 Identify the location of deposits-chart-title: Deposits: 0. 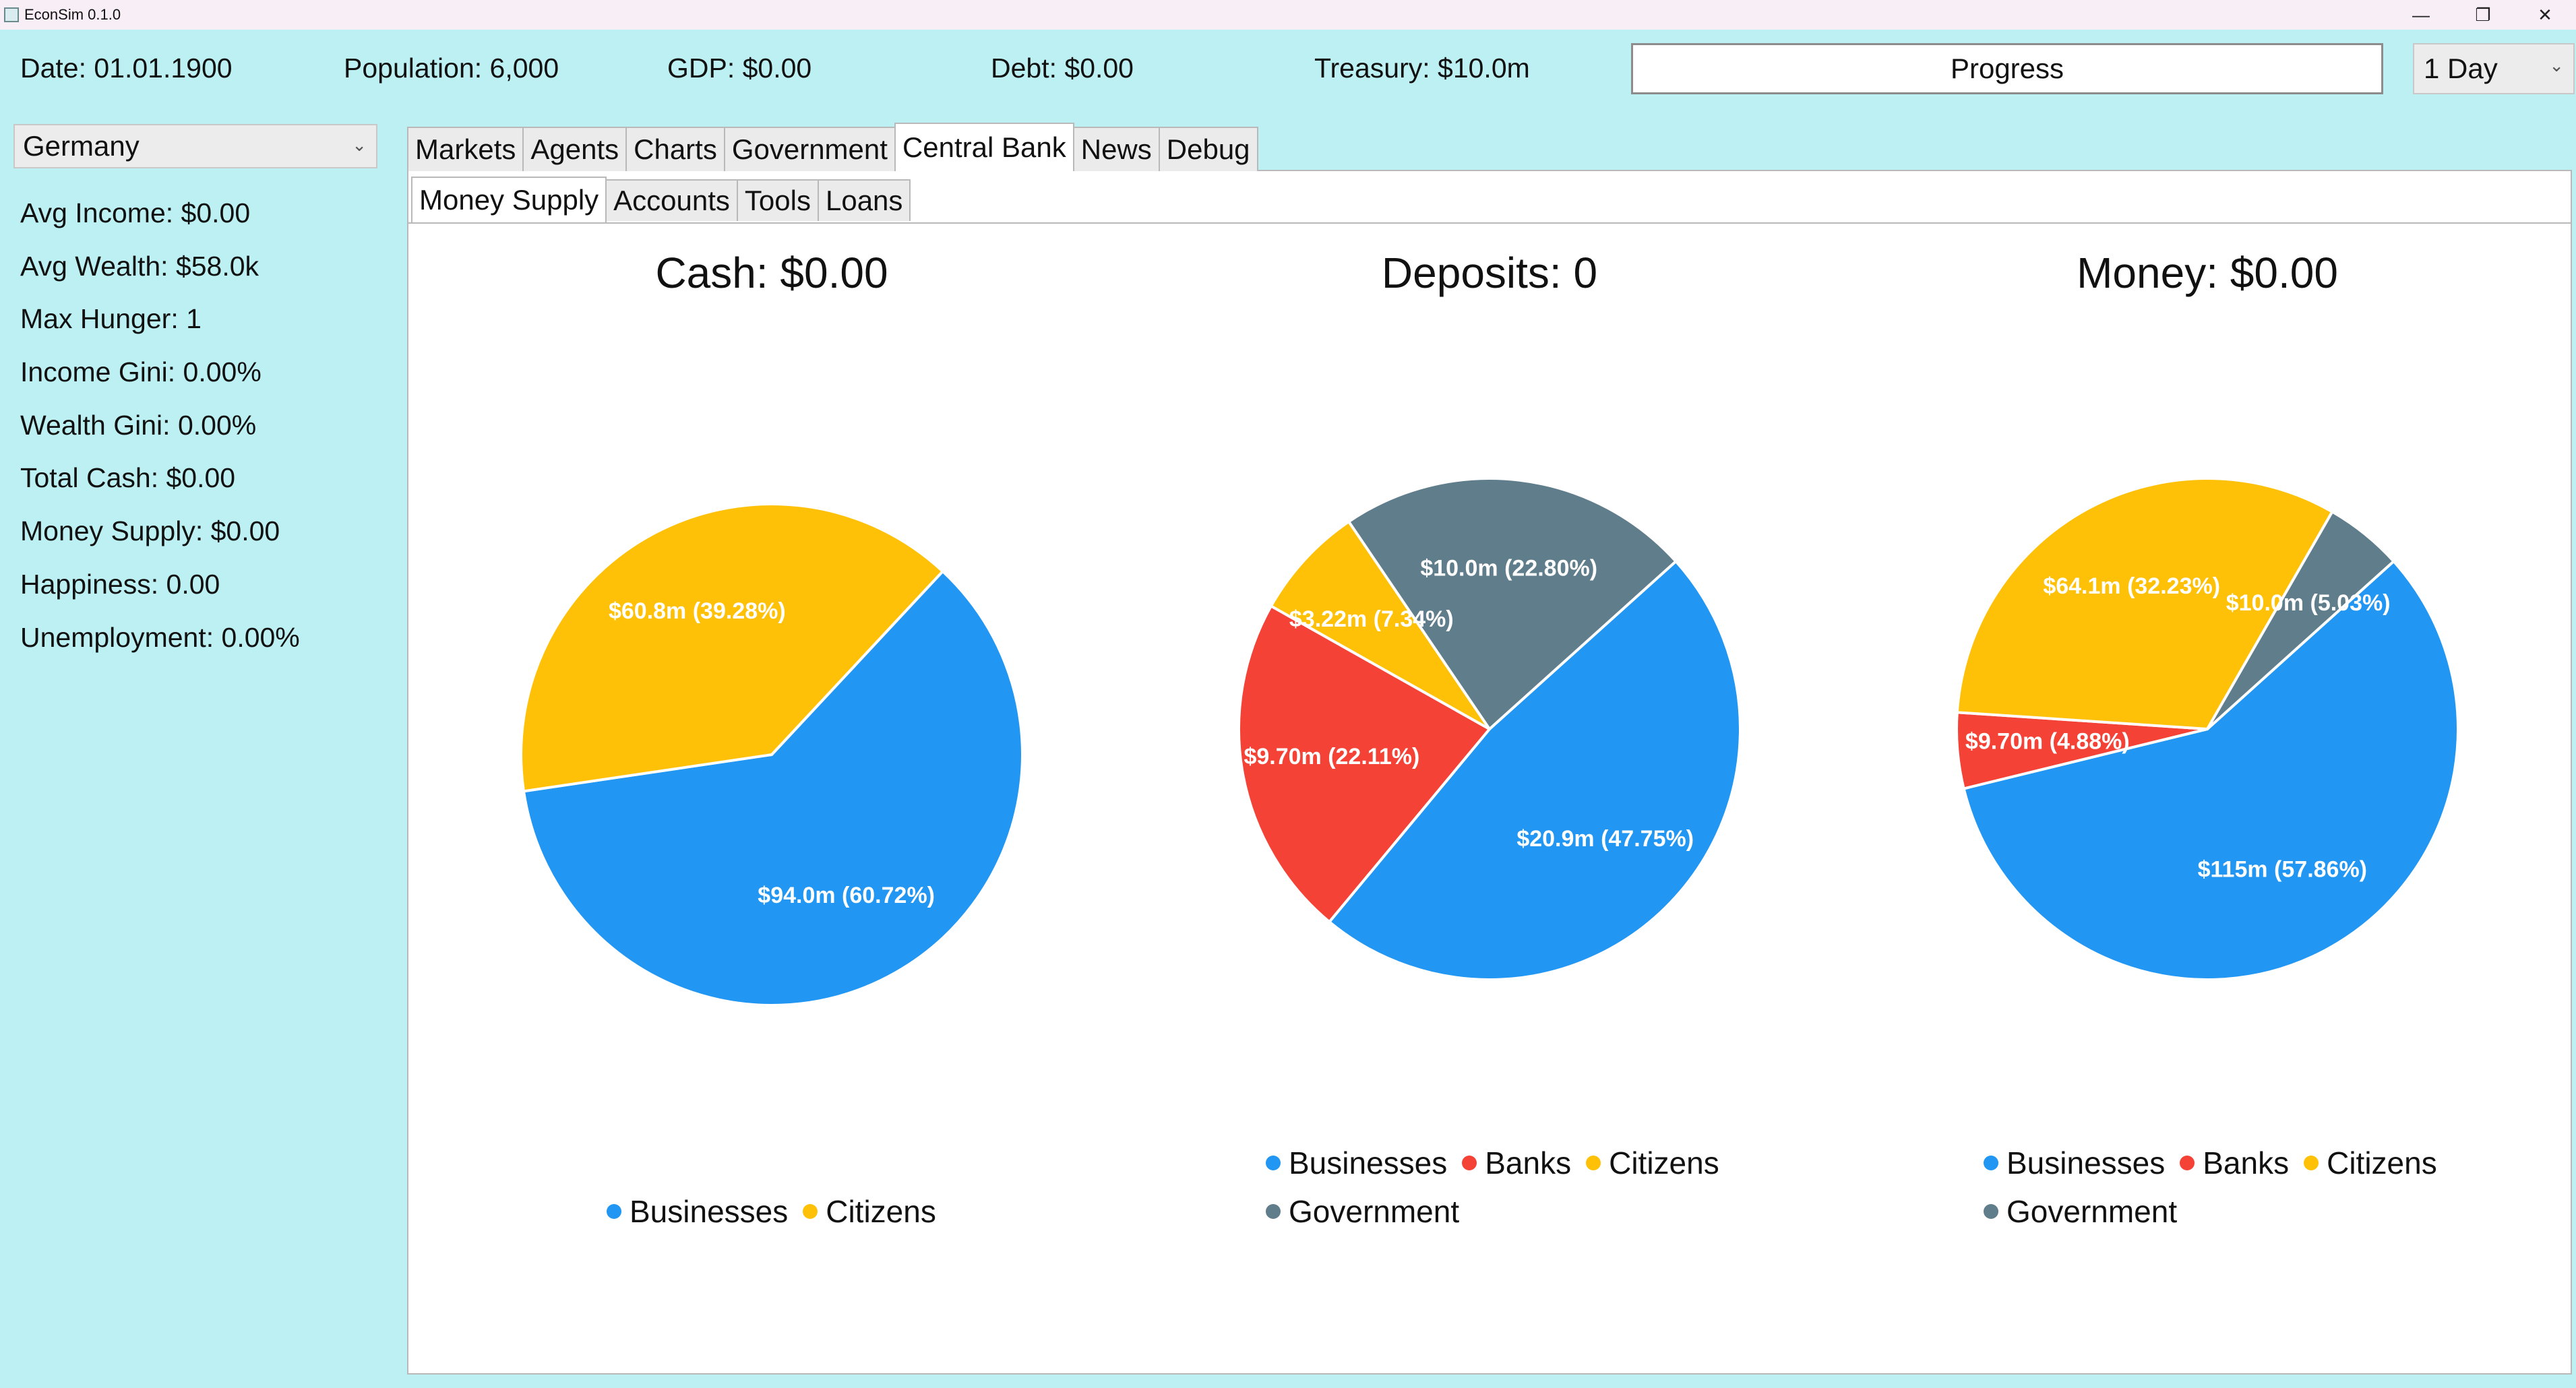
(1490, 273).